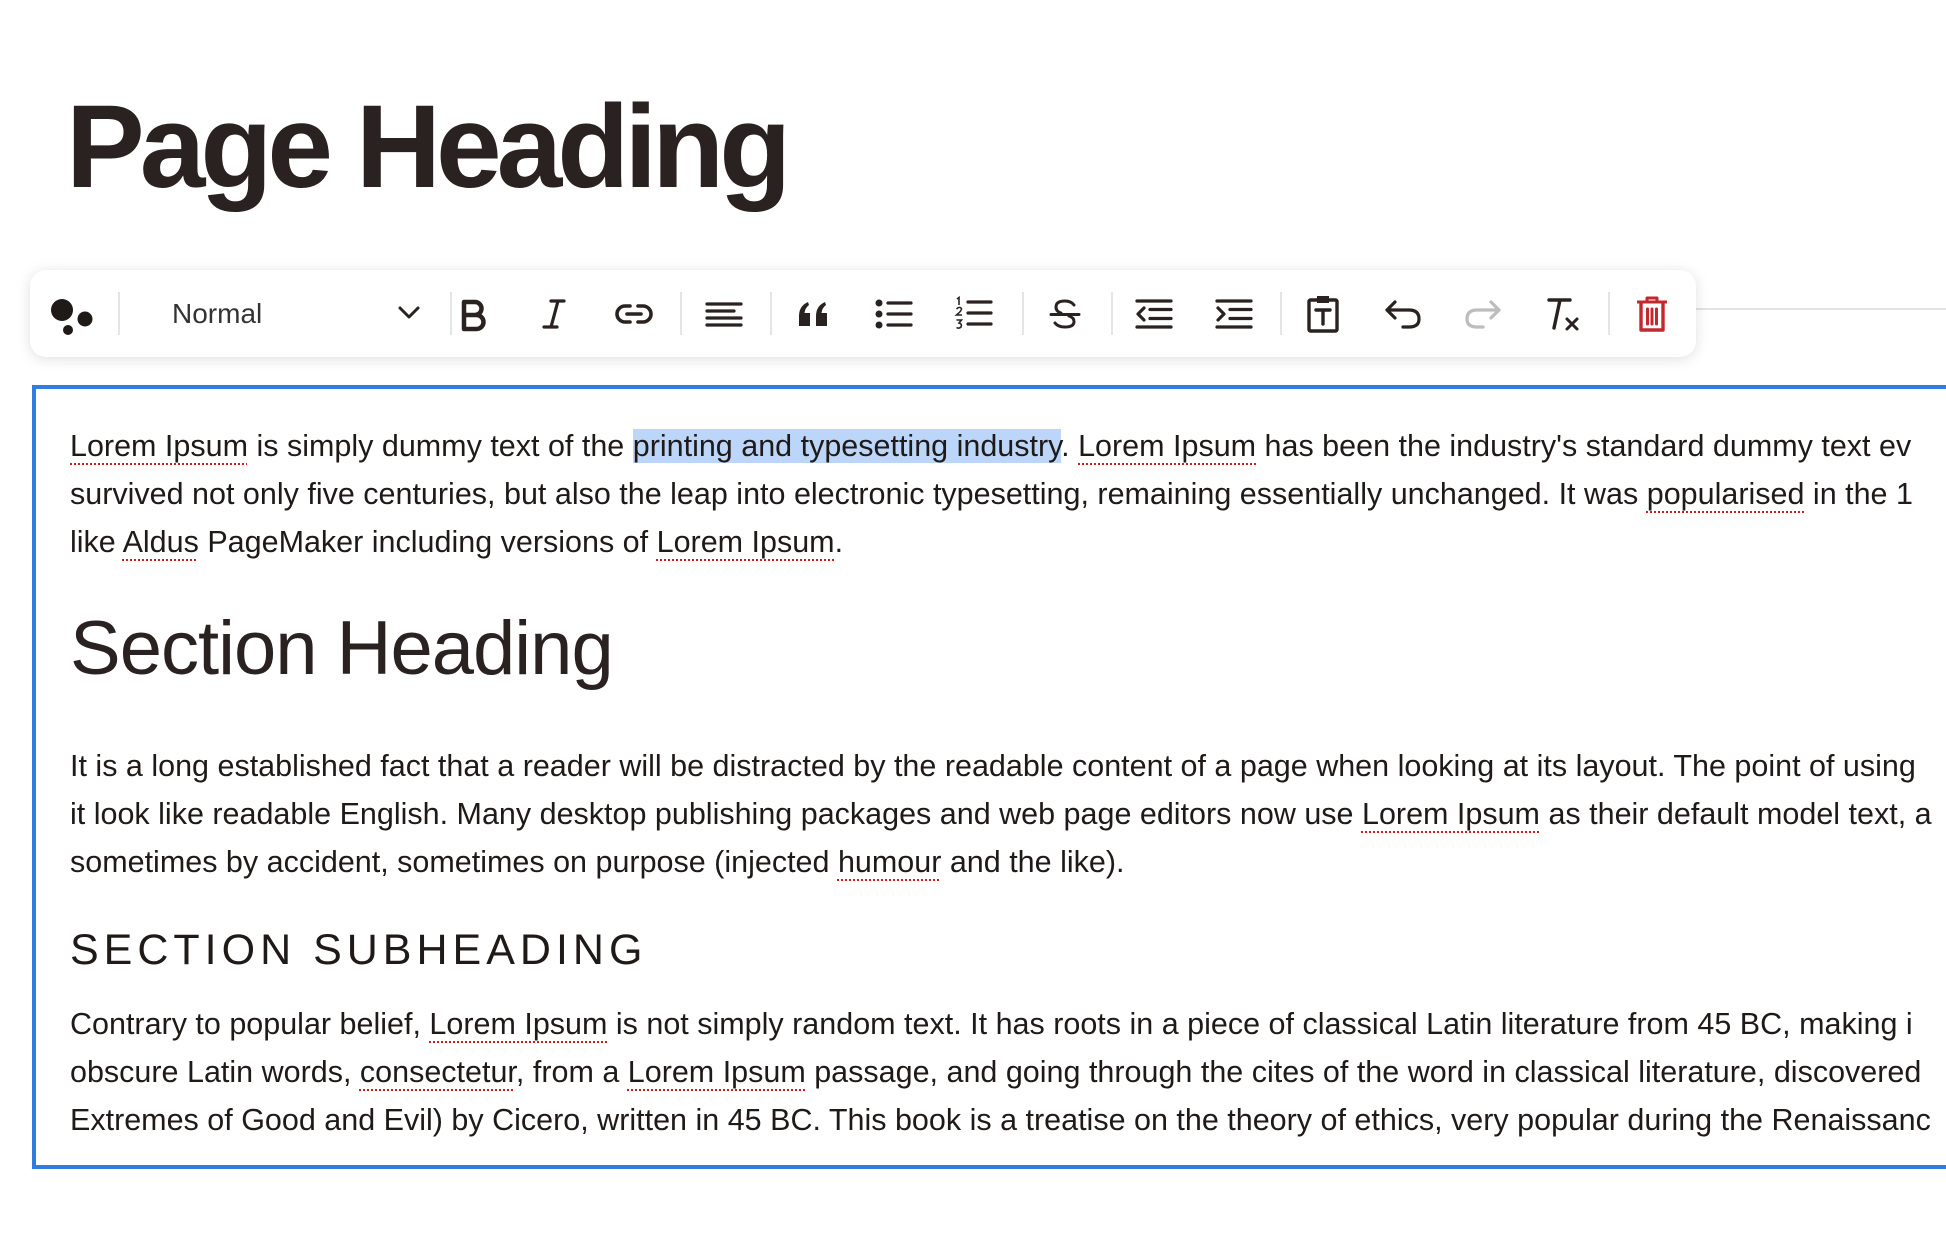 This screenshot has width=1946, height=1234. I want to click on bold-icon, so click(473, 314).